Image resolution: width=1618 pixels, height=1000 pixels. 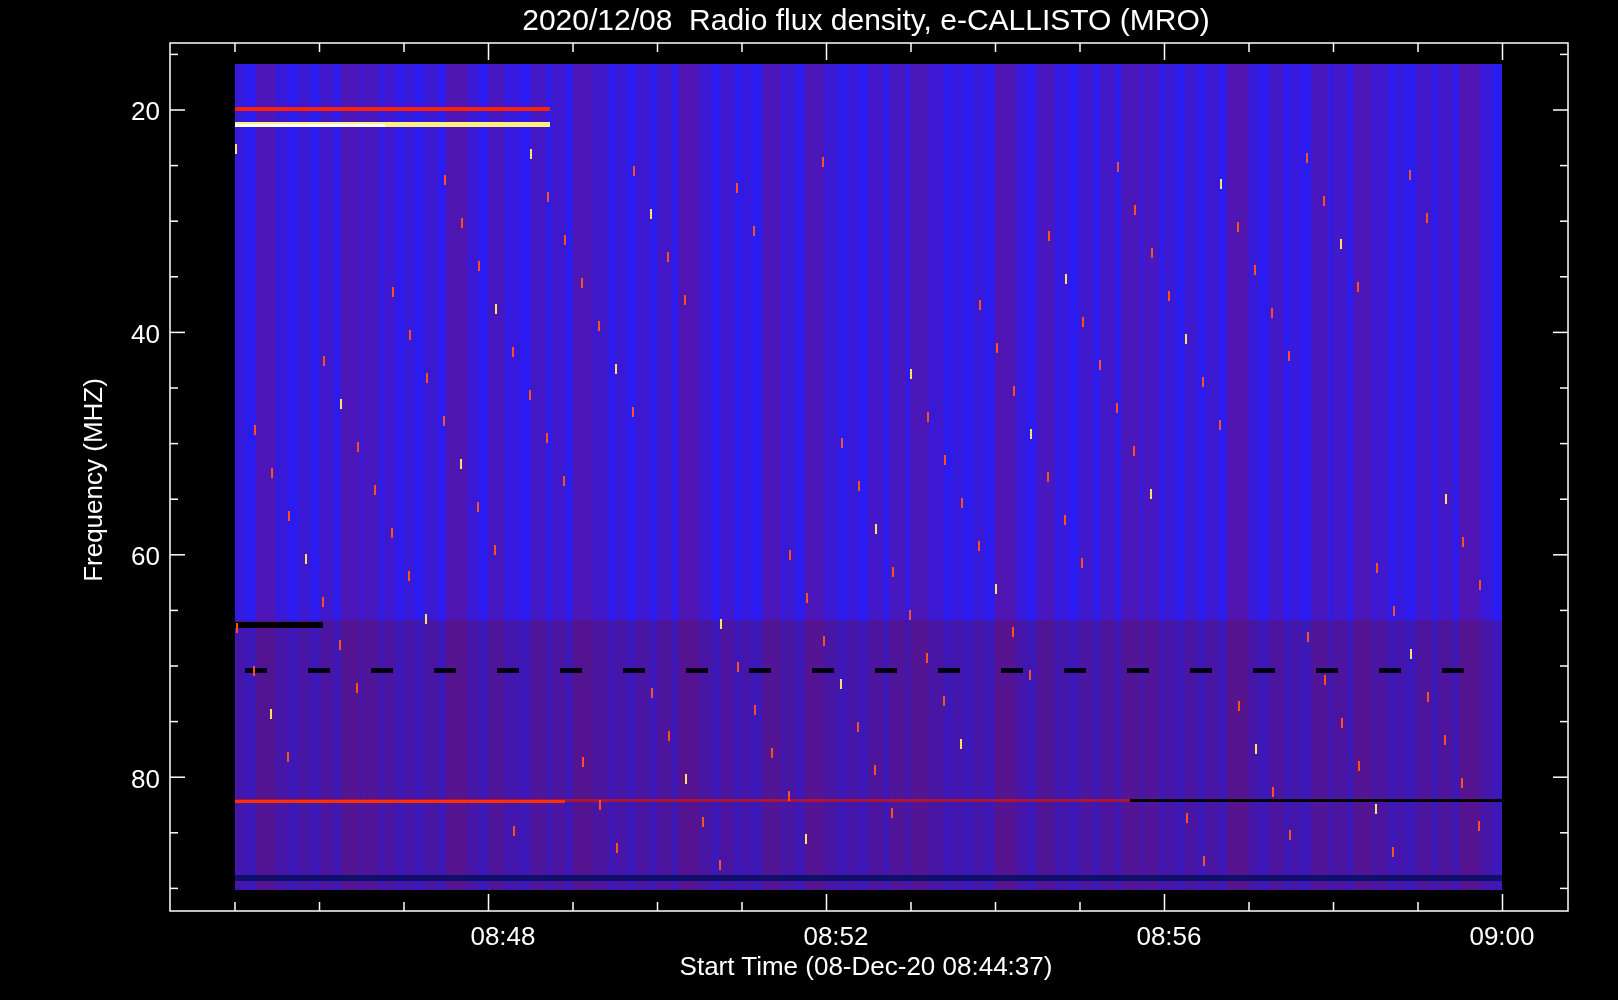 I want to click on plot-title: 2020/12/08 Radio flux density, e-CALLISTO (MRO), so click(x=866, y=19).